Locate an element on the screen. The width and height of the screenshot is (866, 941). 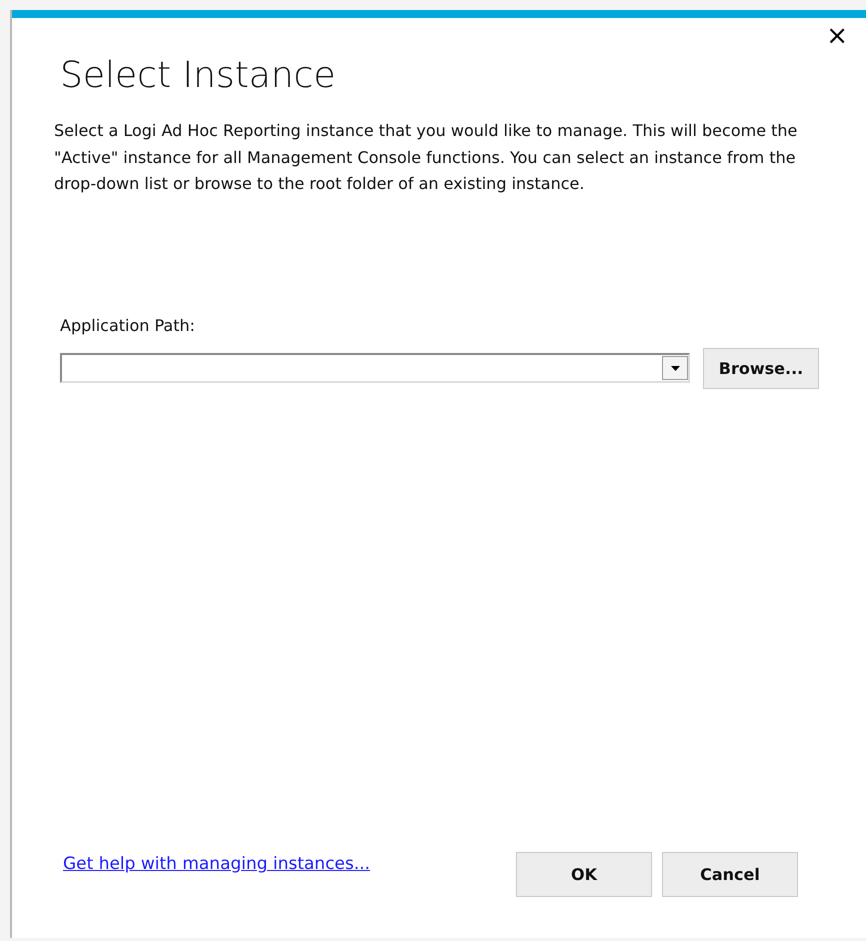
field-label: Application Path: is located at coordinates (128, 325).